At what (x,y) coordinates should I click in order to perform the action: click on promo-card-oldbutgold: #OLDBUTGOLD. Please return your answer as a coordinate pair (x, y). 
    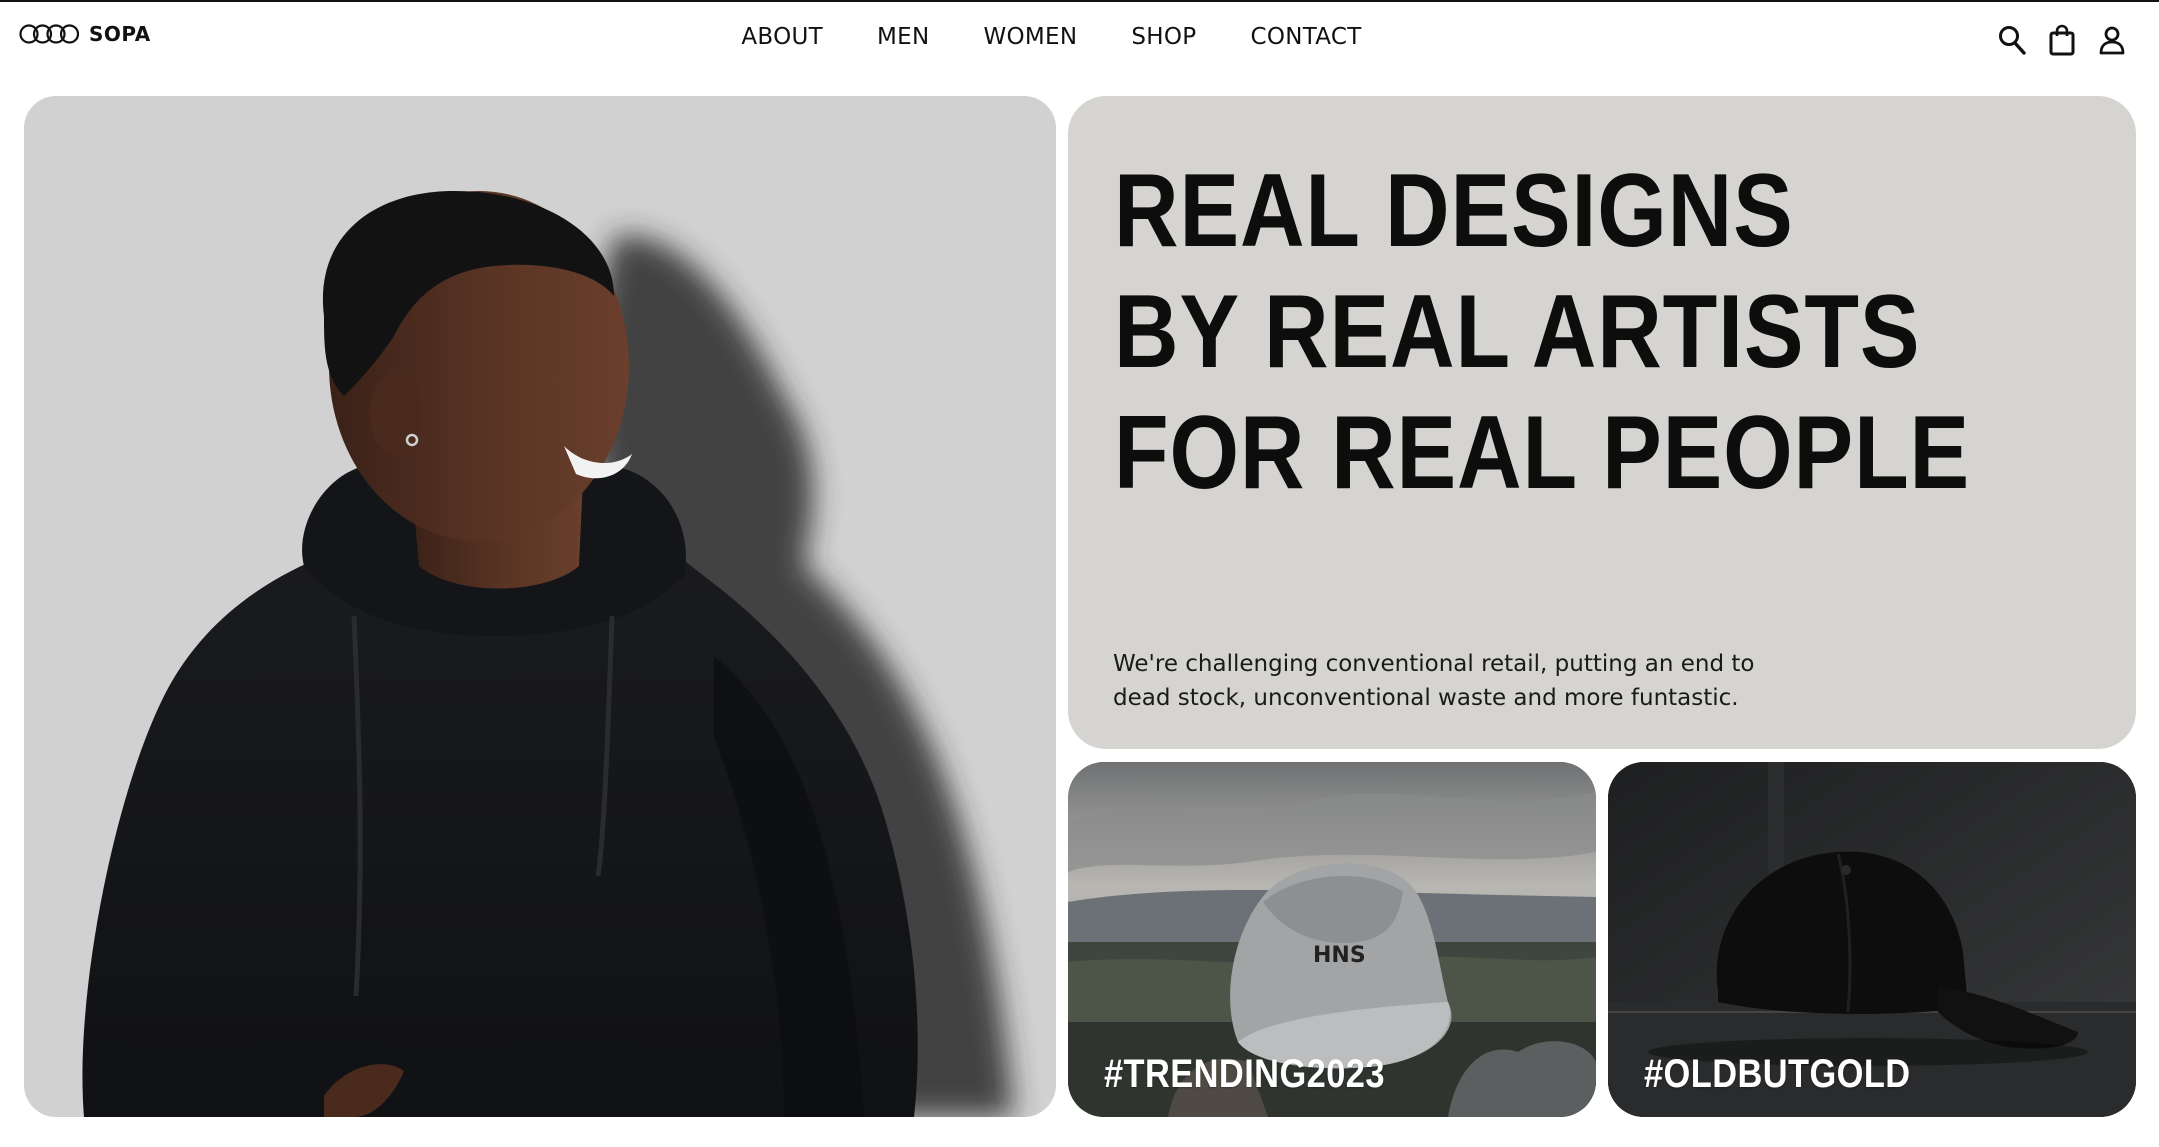
    Looking at the image, I should click on (1872, 939).